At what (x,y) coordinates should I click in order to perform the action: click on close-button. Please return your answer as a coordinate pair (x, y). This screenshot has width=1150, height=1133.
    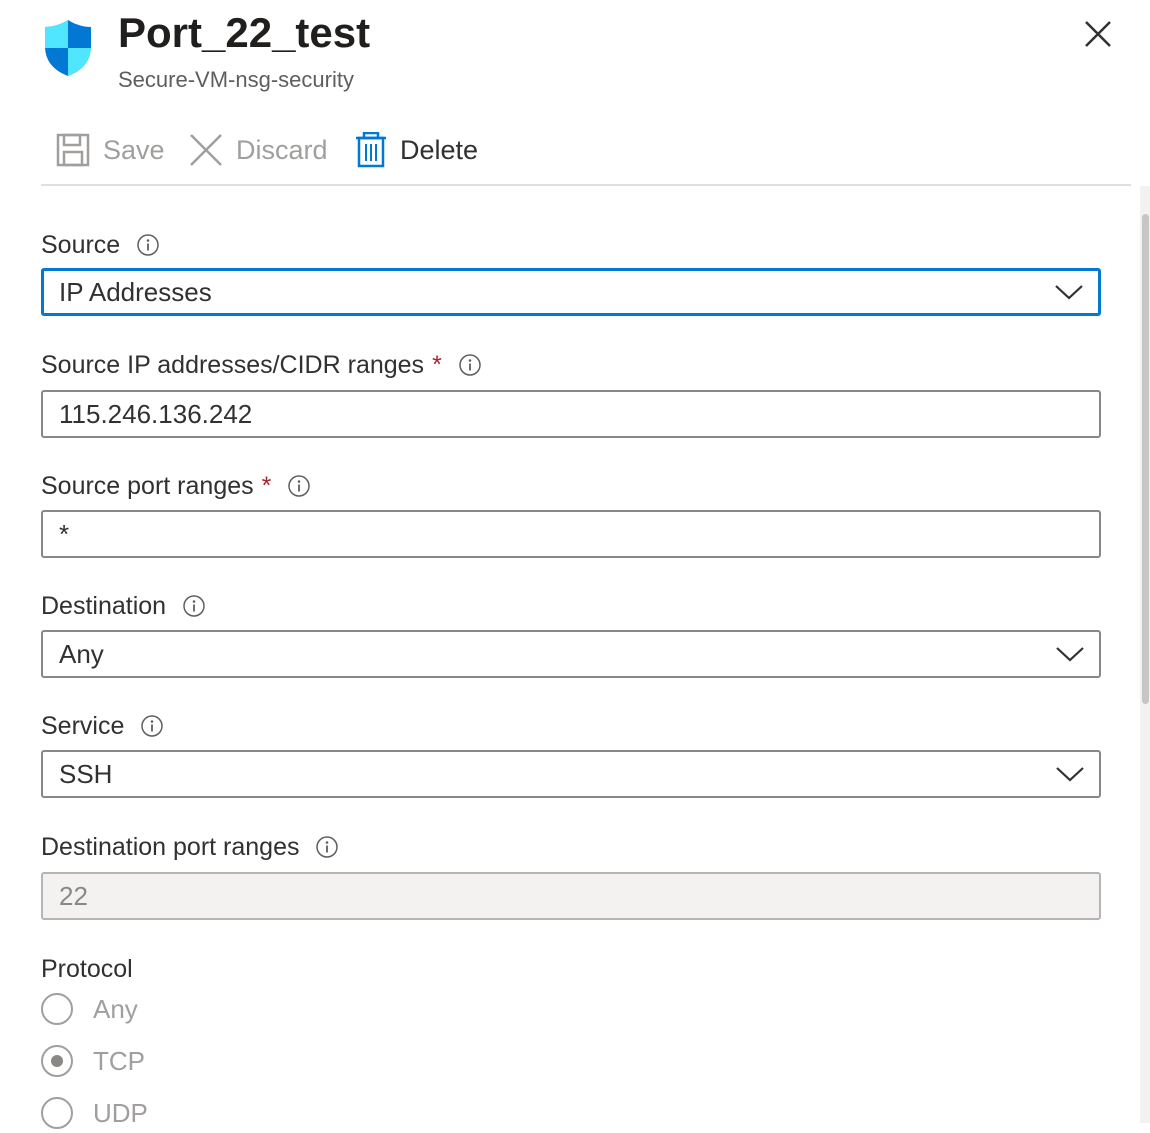
    Looking at the image, I should click on (1098, 34).